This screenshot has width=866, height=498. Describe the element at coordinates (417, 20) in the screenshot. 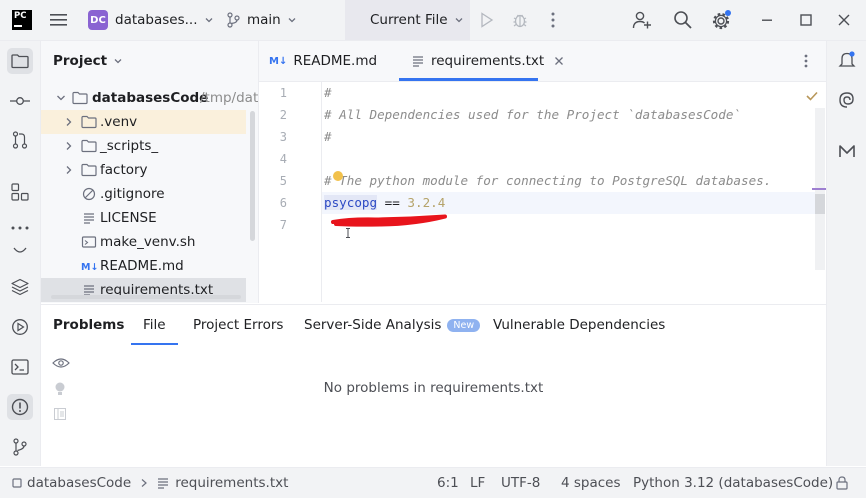

I see `run-config-selector: Current File` at that location.